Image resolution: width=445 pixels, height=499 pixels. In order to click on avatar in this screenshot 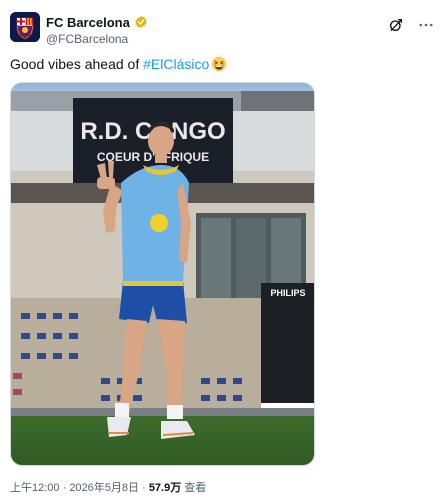, I will do `click(25, 27)`.